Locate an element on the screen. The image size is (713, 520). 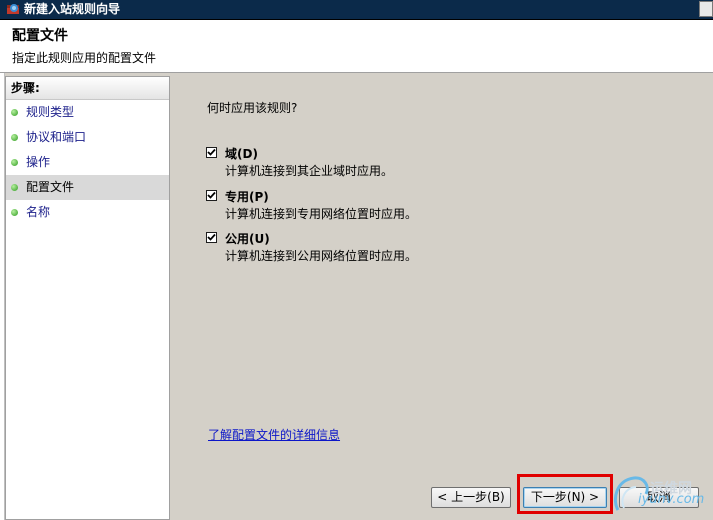
step-label: 配置文件 is located at coordinates (50, 187).